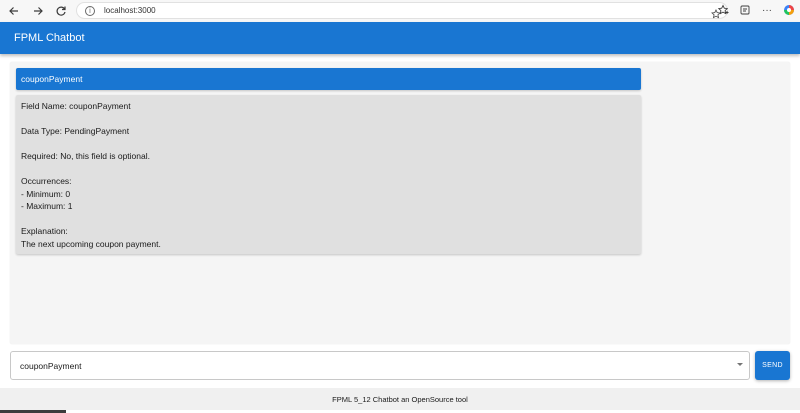  What do you see at coordinates (767, 10) in the screenshot?
I see `more-icon: ···` at bounding box center [767, 10].